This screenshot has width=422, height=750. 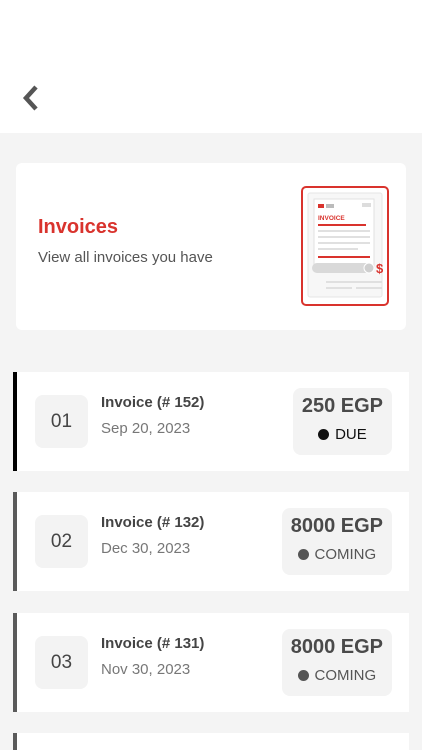 I want to click on invoice-index: 03, so click(x=61, y=662).